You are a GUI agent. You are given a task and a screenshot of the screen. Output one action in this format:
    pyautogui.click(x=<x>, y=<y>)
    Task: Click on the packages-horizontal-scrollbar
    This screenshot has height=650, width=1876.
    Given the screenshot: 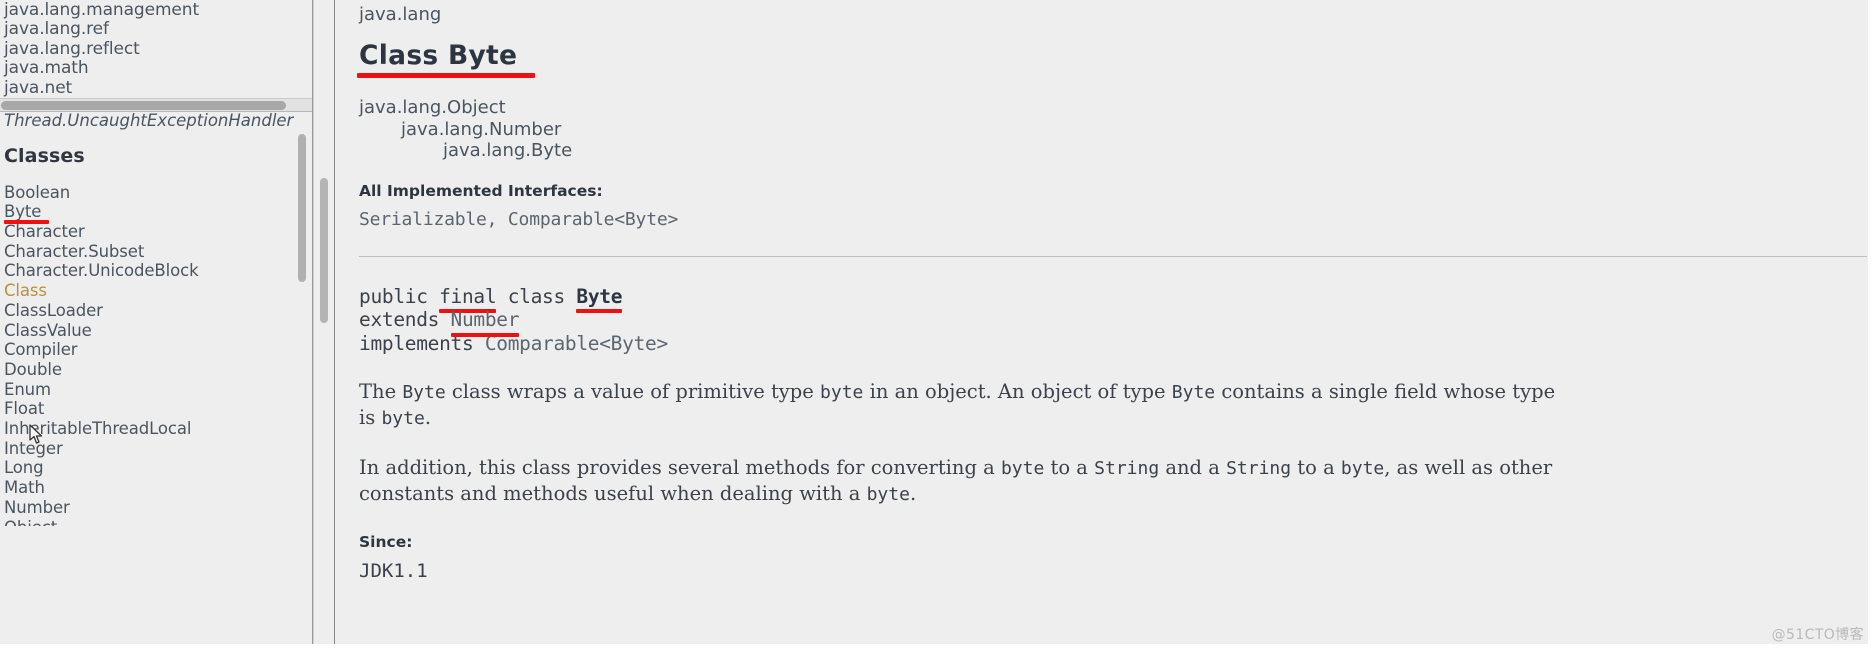 What is the action you would take?
    pyautogui.click(x=156, y=104)
    